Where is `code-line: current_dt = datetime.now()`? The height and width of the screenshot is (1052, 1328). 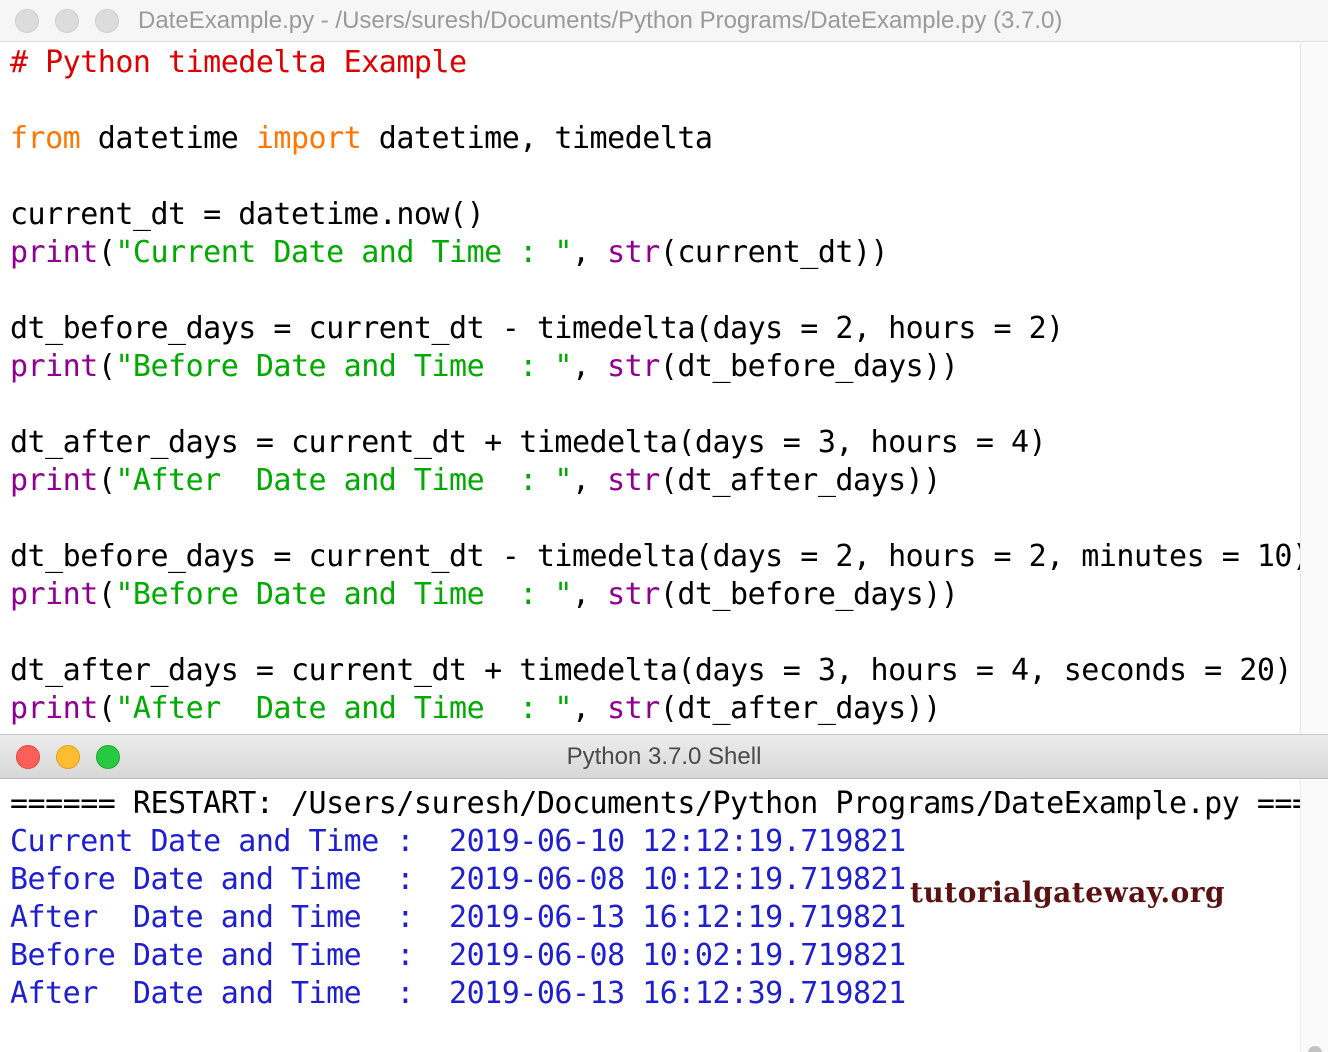
code-line: current_dt = datetime.now() is located at coordinates (655, 215).